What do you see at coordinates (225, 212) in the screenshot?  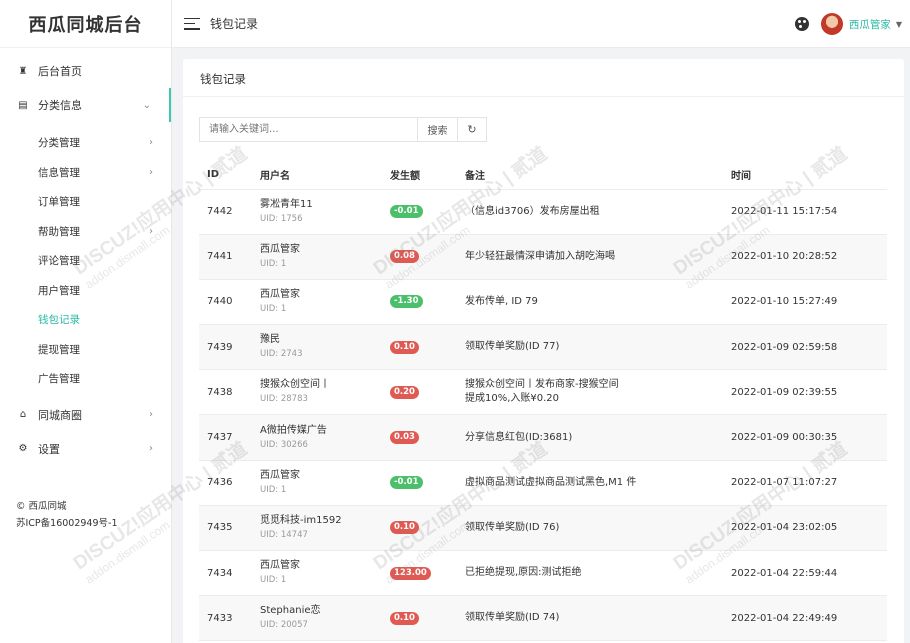 I see `cell-id: 7442` at bounding box center [225, 212].